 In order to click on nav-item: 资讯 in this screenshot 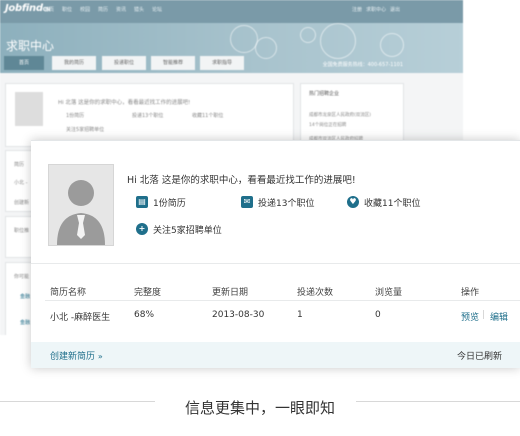, I will do `click(121, 9)`.